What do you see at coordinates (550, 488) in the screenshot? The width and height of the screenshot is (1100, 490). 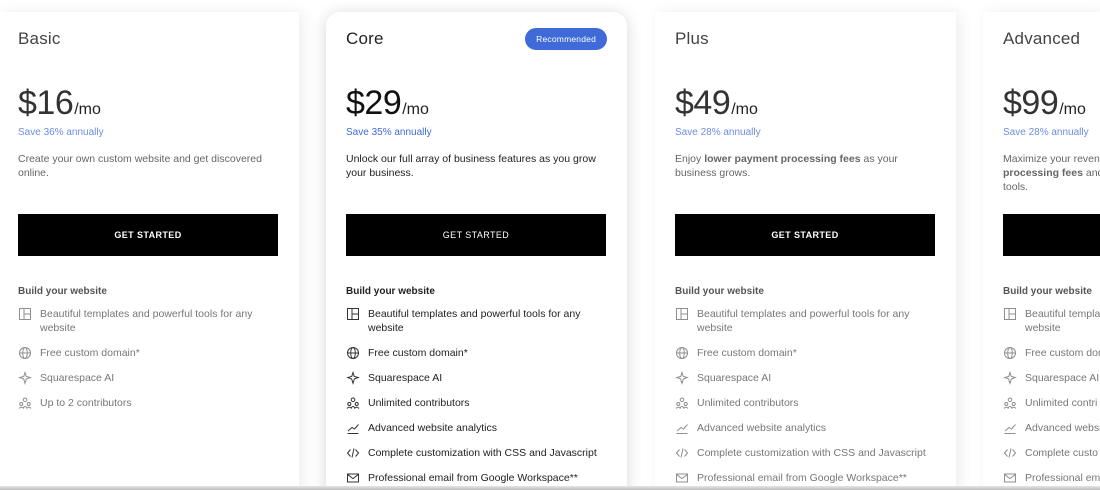 I see `bottom-edge` at bounding box center [550, 488].